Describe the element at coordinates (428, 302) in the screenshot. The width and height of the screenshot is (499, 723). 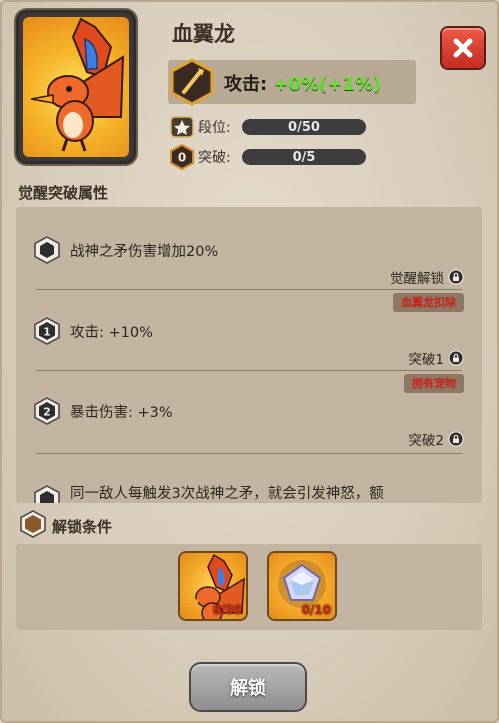
I see `status-badge: 血翼龙扣除` at that location.